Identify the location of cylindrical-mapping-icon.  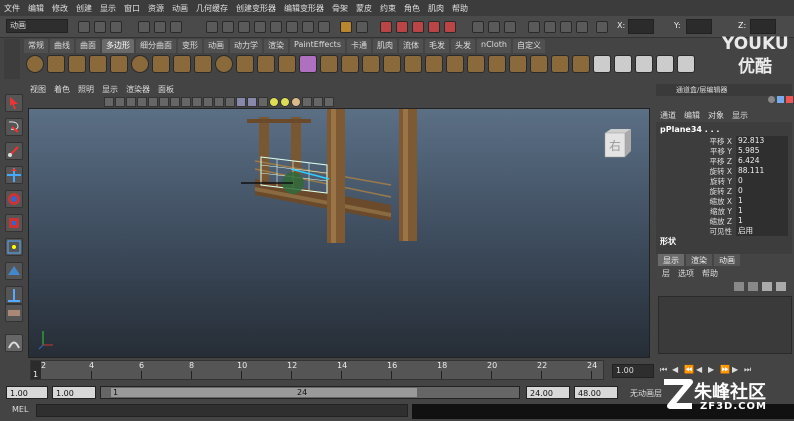
(623, 64).